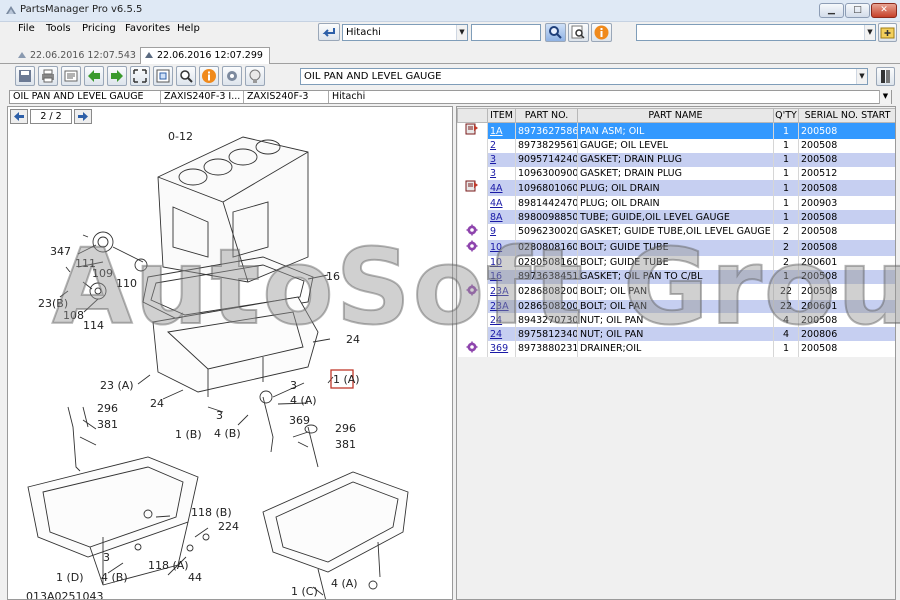  Describe the element at coordinates (506, 32) in the screenshot. I see `search-text-field` at that location.